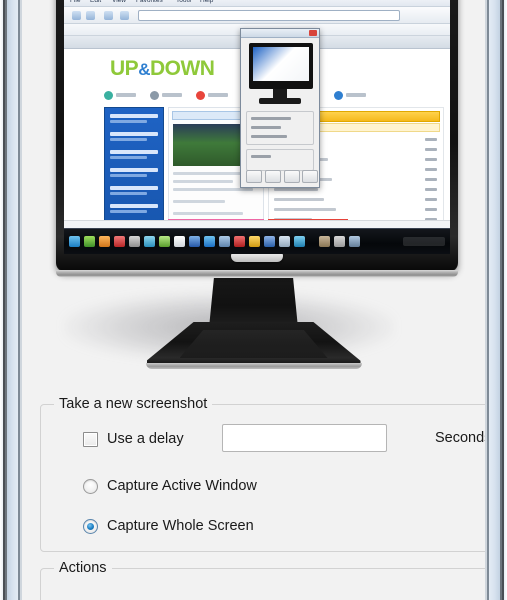 Image resolution: width=507 pixels, height=600 pixels. I want to click on preview-status-strip, so click(257, 224).